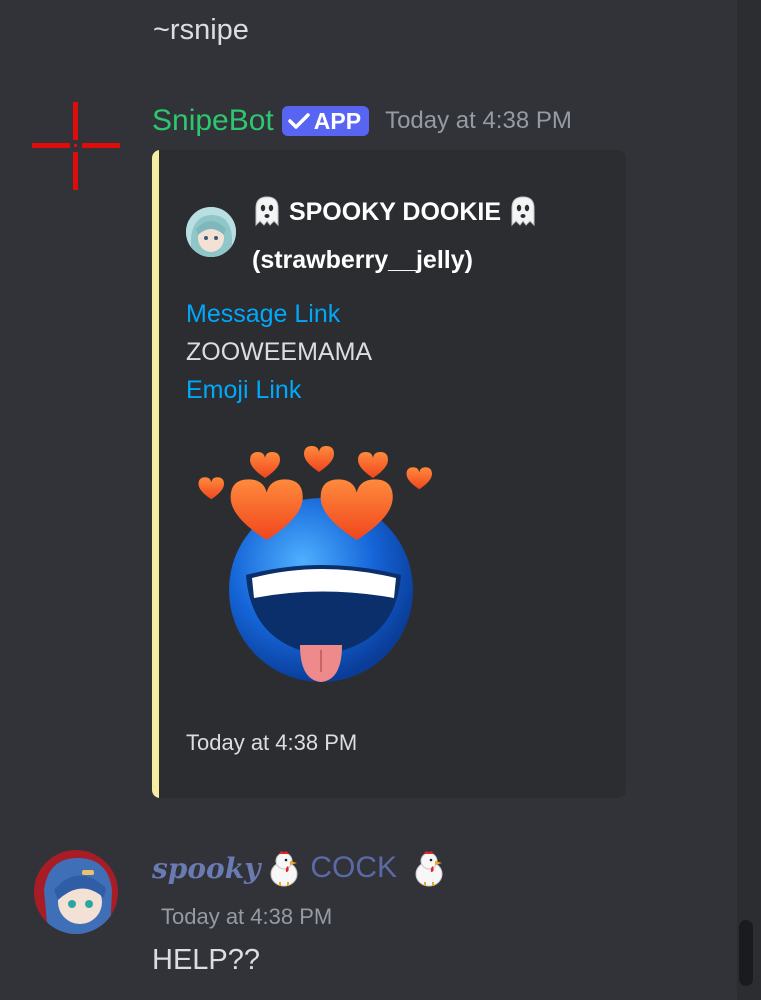 The height and width of the screenshot is (1000, 761). Describe the element at coordinates (211, 232) in the screenshot. I see `embed-author-avatar` at that location.